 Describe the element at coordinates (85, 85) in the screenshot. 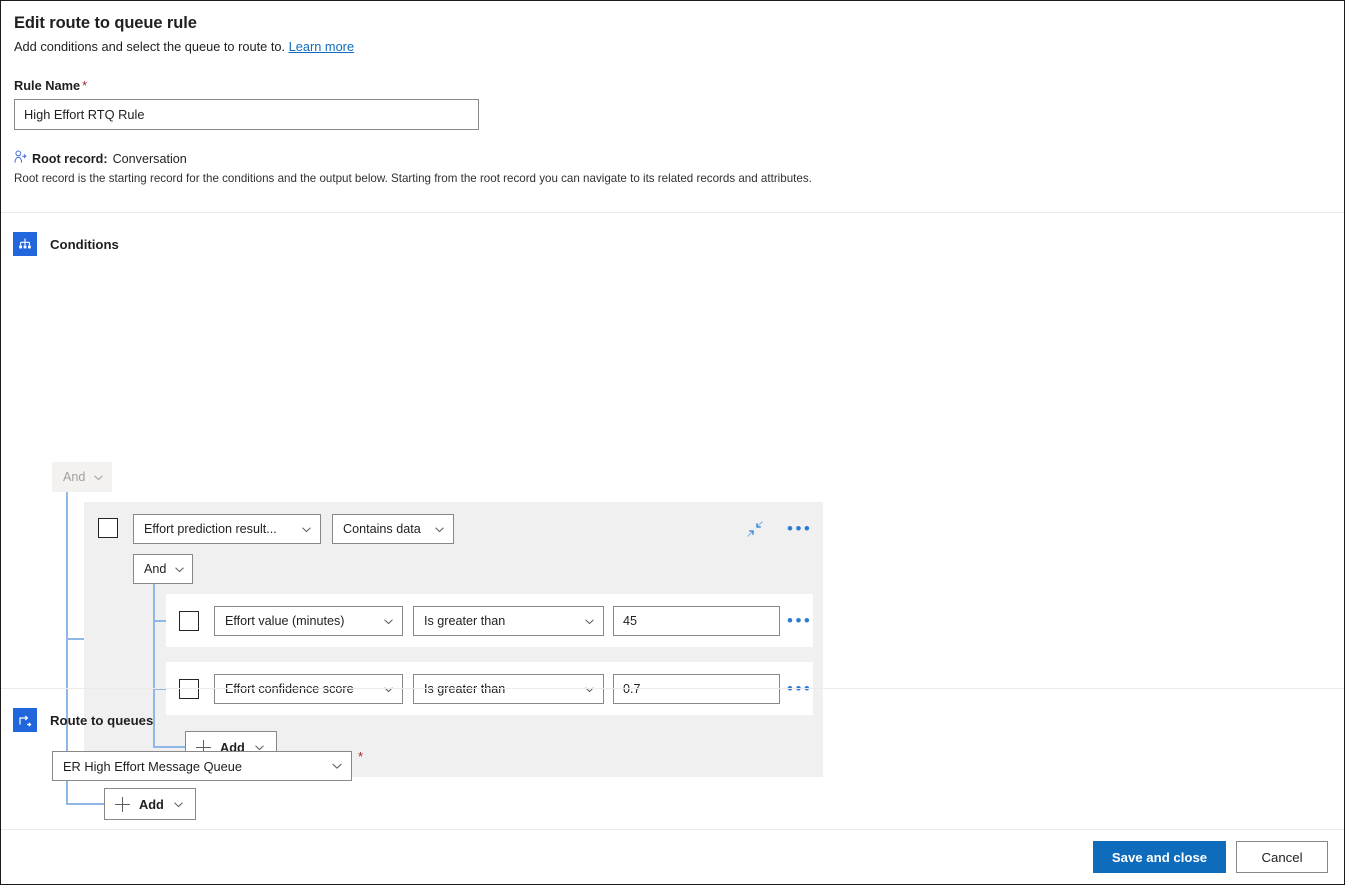

I see `rule-name-required-marker: *` at that location.